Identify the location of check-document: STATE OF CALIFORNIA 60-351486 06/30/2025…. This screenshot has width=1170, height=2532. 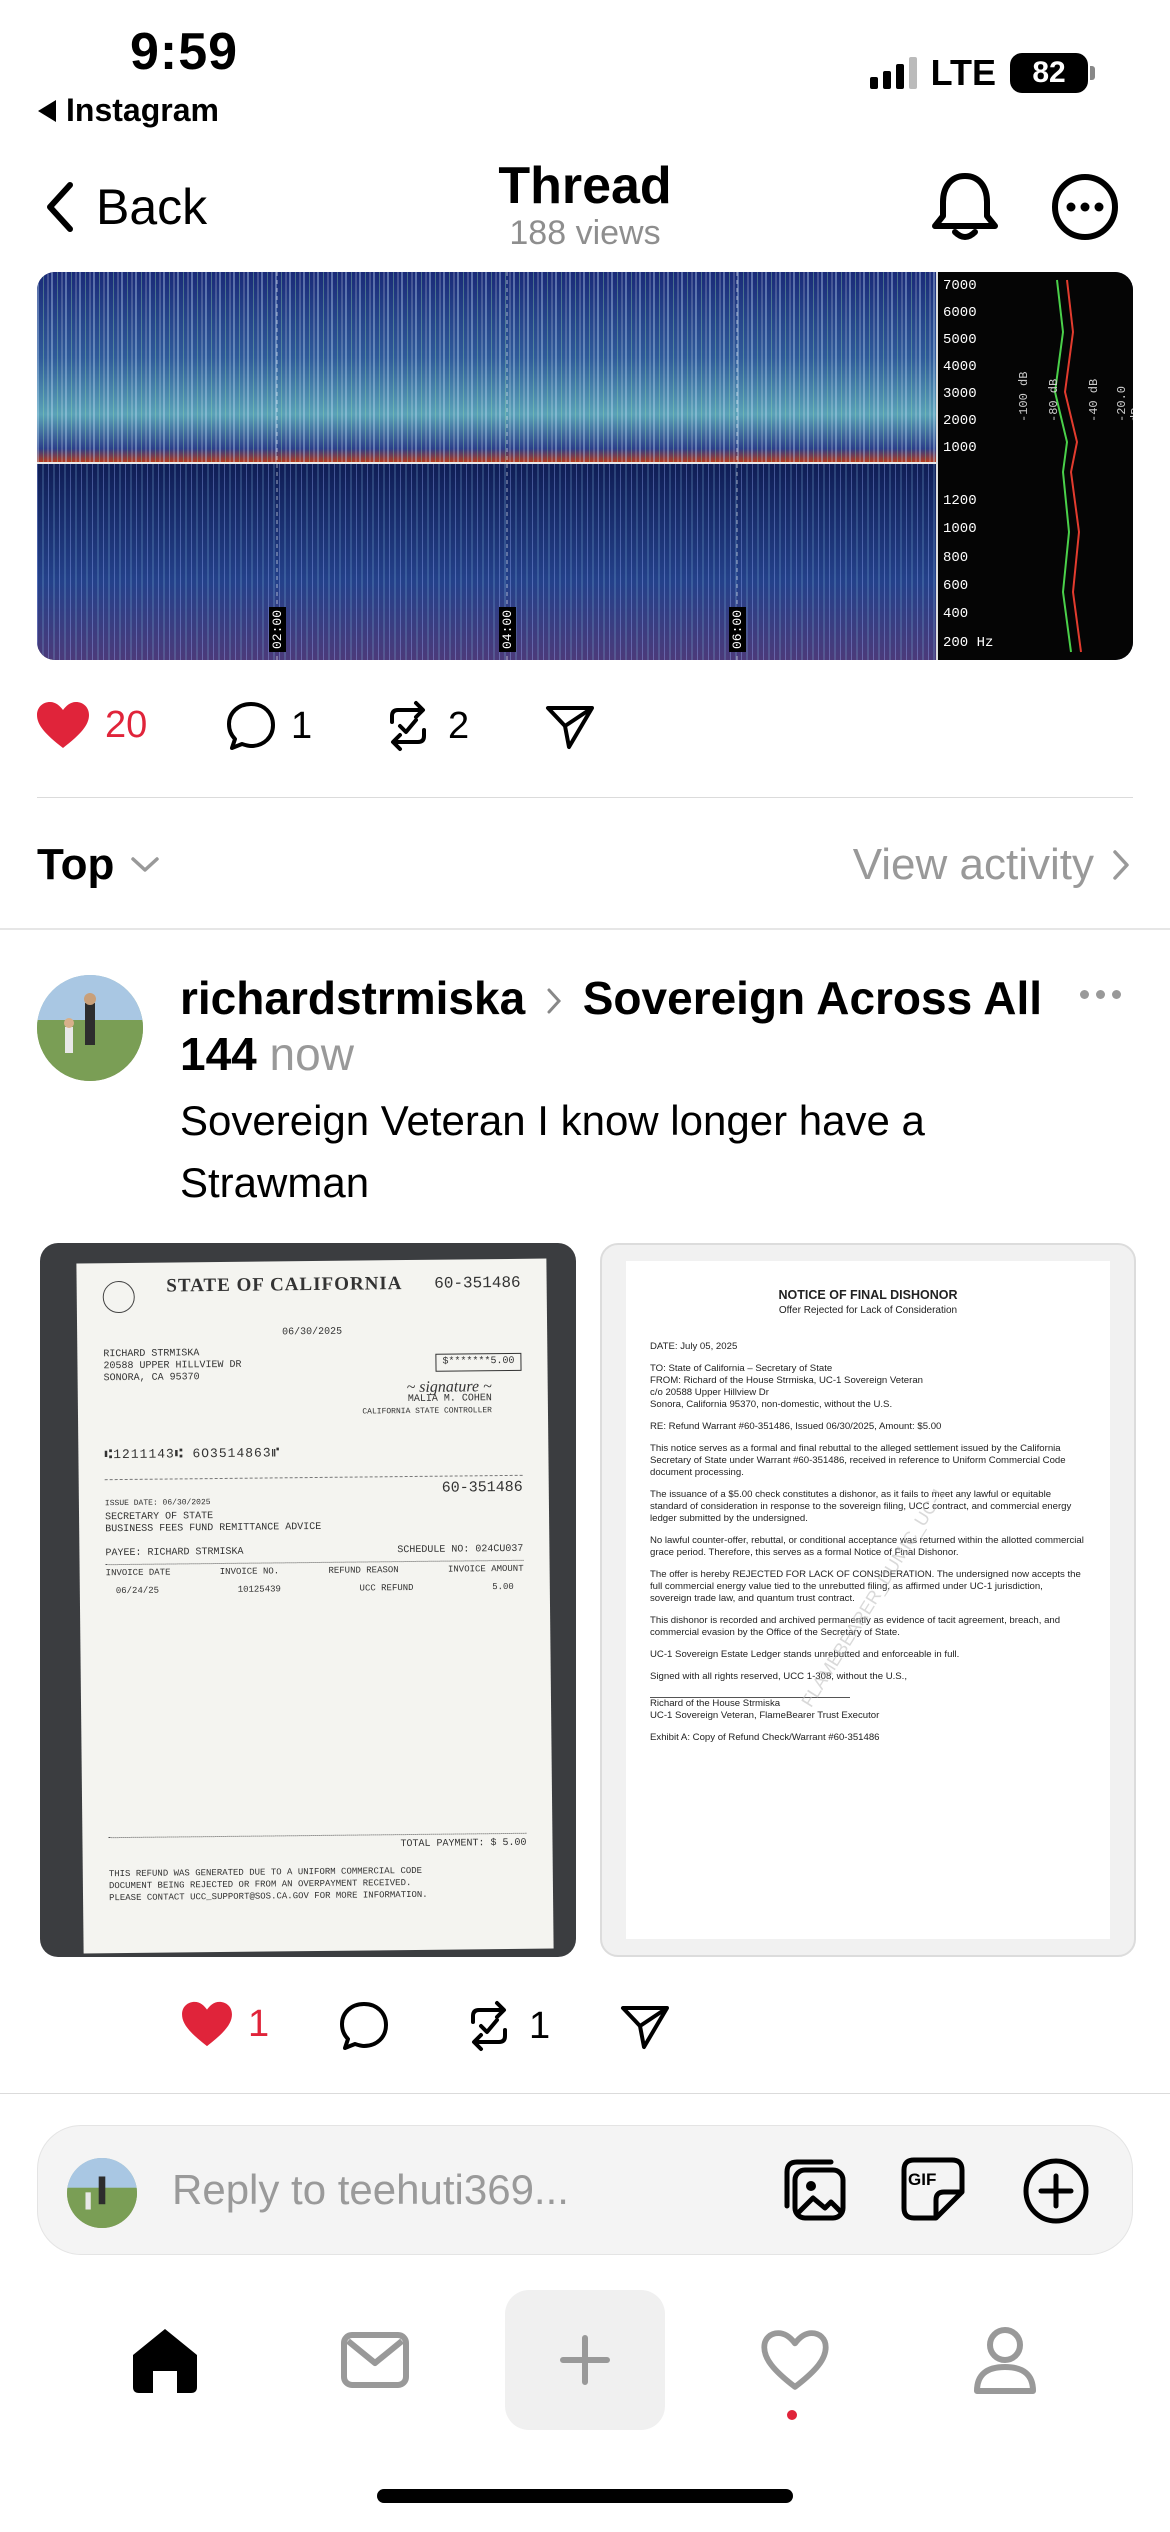
(315, 1606).